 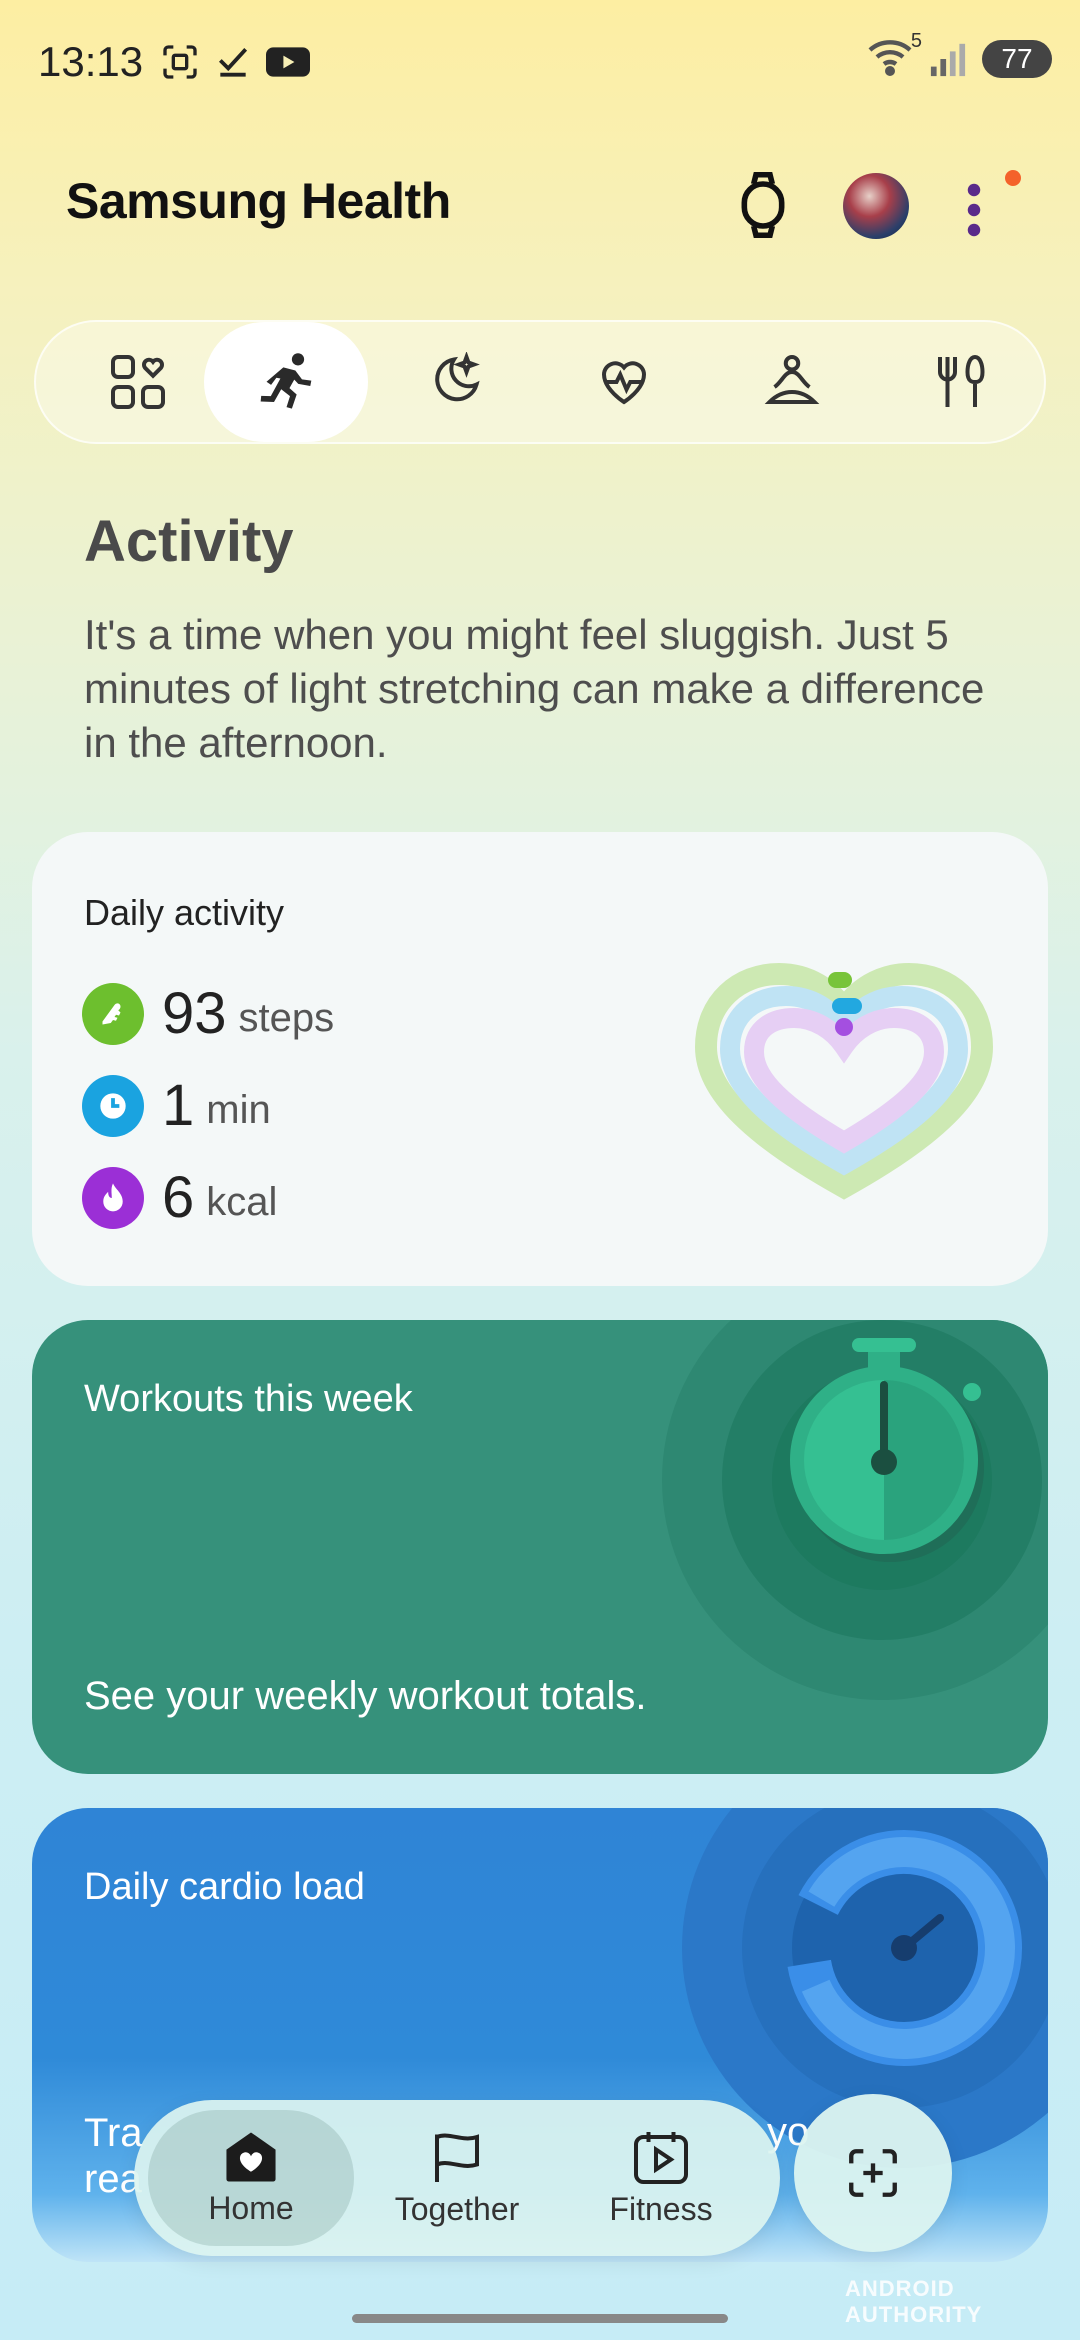 I want to click on home-heart-icon, so click(x=251, y=2156).